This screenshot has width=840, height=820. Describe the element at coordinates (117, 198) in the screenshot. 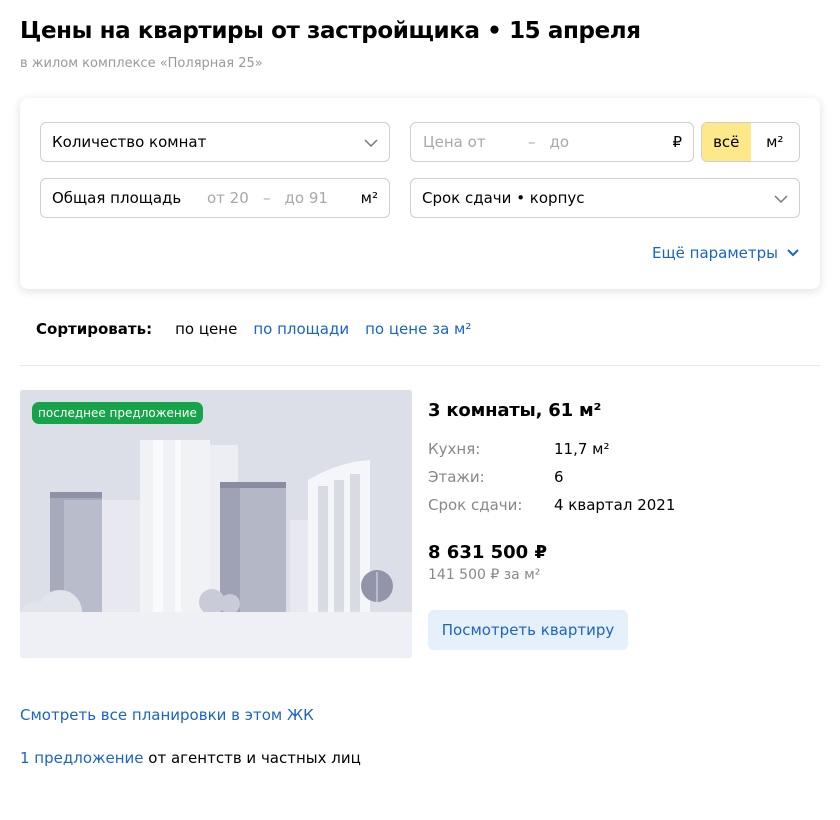

I see `area-label: Общая площадь` at that location.